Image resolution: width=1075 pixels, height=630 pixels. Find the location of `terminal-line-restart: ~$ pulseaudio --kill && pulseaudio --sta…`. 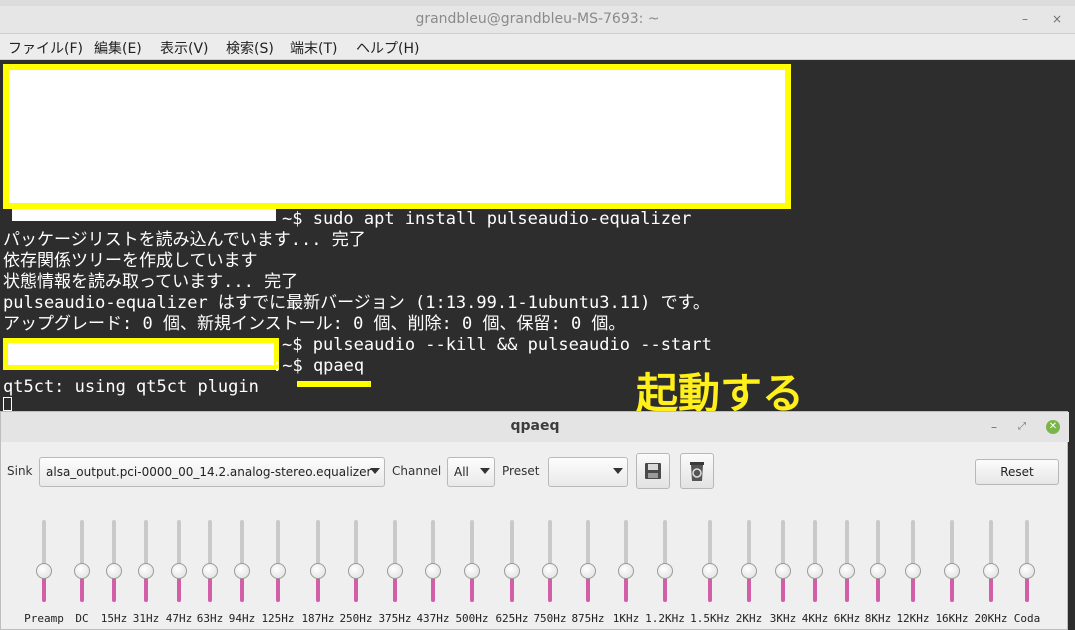

terminal-line-restart: ~$ pulseaudio --kill && pulseaudio --sta… is located at coordinates (497, 345).